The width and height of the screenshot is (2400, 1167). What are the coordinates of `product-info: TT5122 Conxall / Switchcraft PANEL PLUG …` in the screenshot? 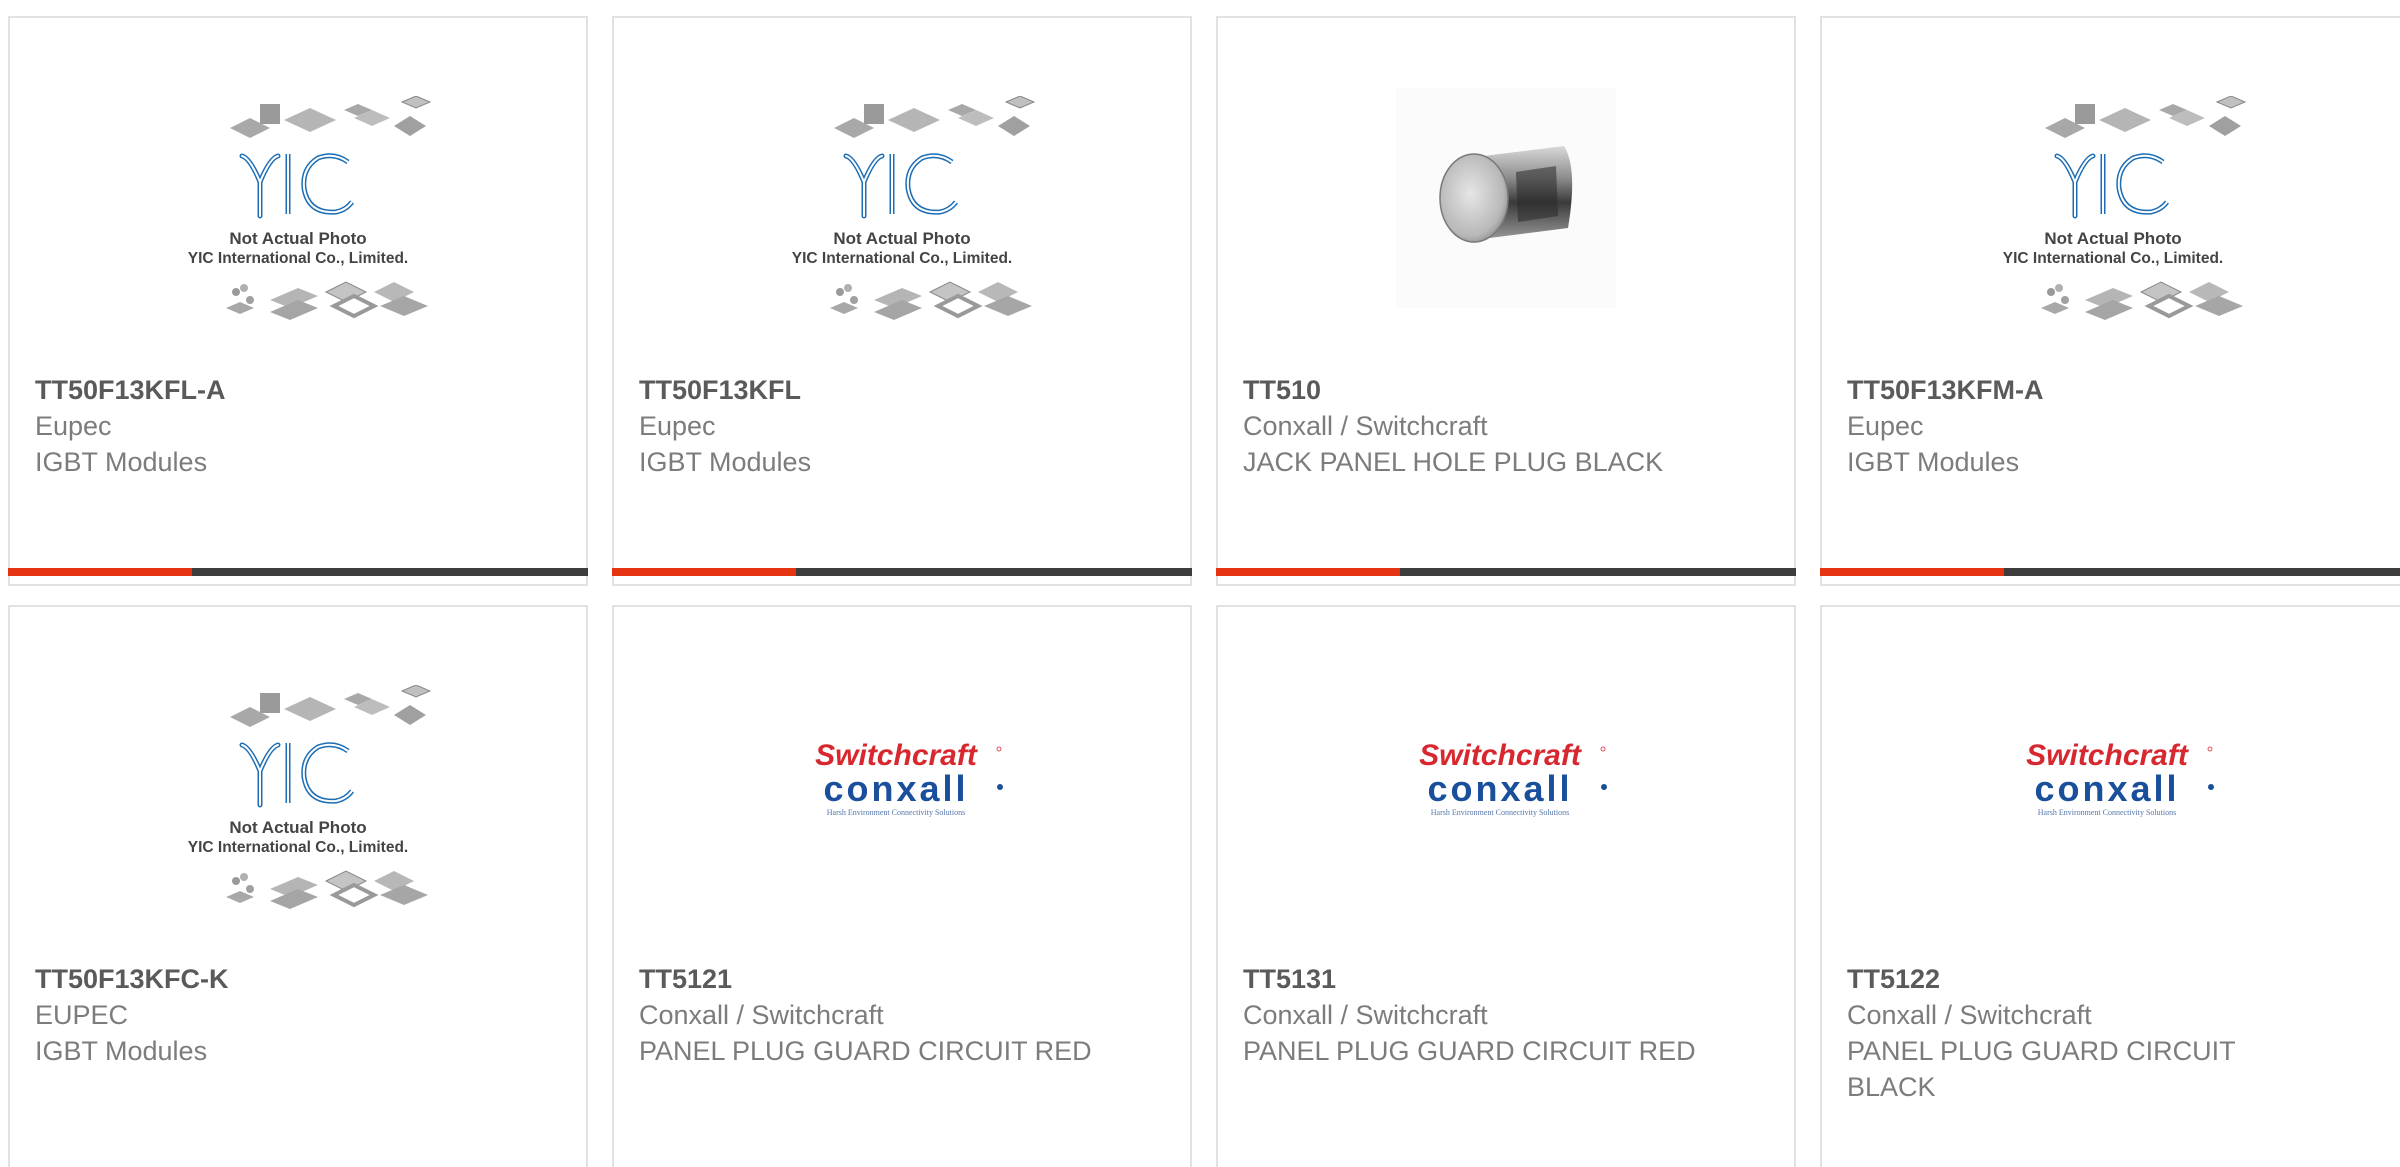 It's located at (2115, 1033).